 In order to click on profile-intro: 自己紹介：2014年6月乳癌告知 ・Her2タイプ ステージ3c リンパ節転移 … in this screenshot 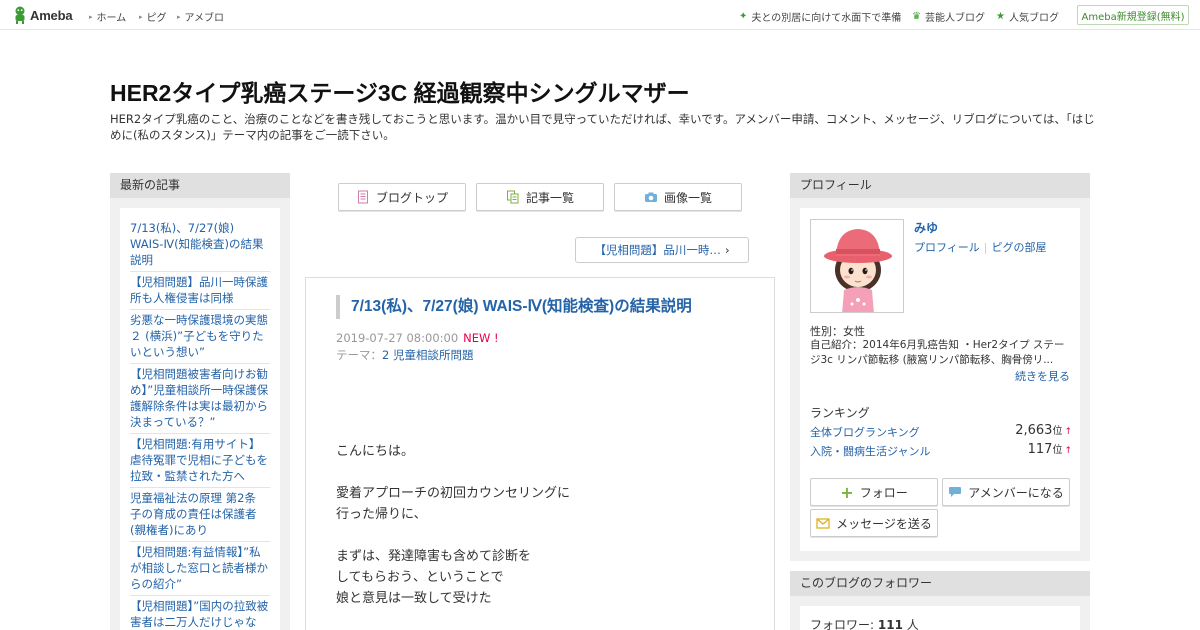, I will do `click(937, 352)`.